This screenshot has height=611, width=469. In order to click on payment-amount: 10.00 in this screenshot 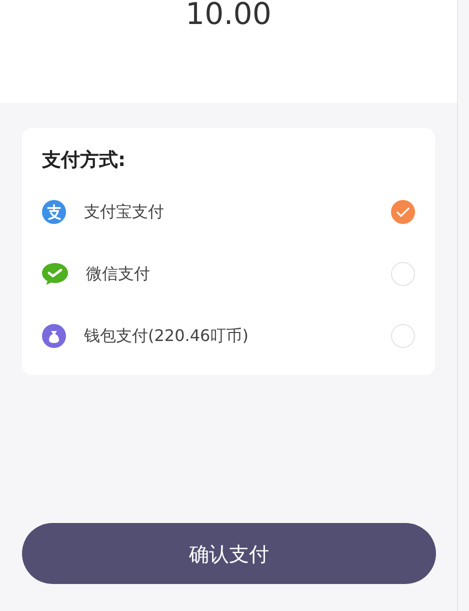, I will do `click(229, 15)`.